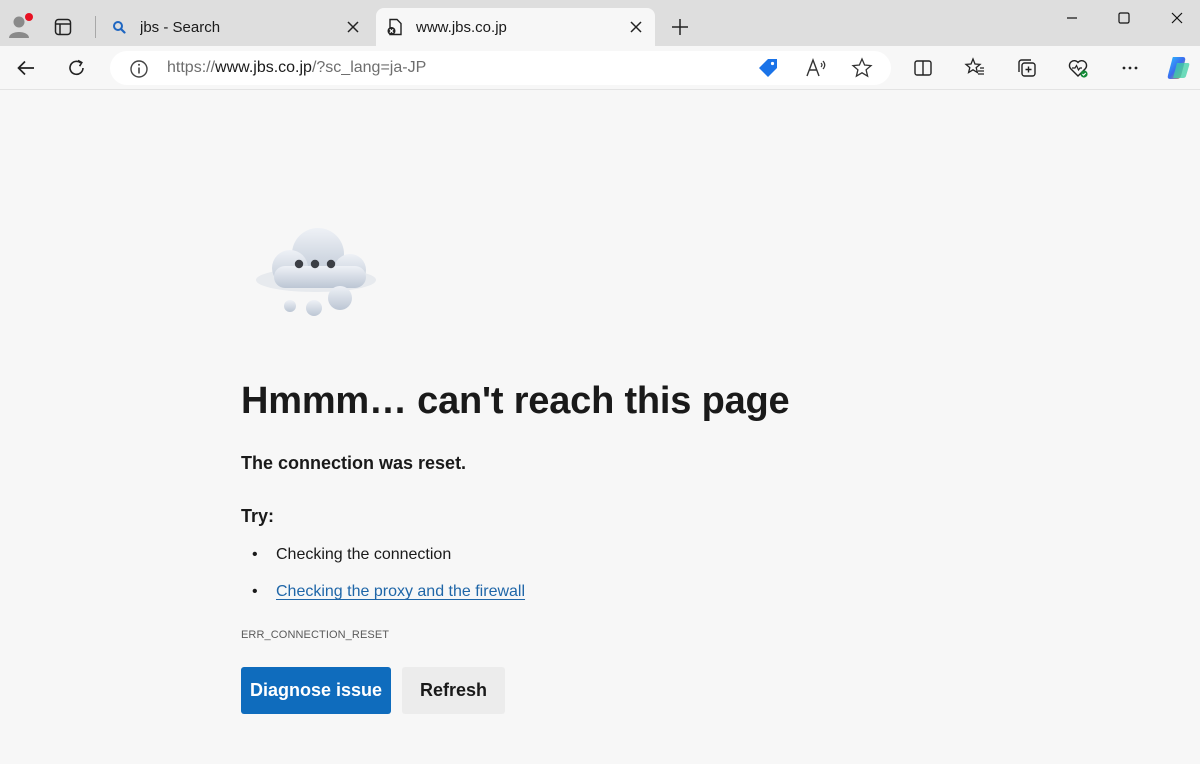  Describe the element at coordinates (816, 68) in the screenshot. I see `read-aloud-icon` at that location.